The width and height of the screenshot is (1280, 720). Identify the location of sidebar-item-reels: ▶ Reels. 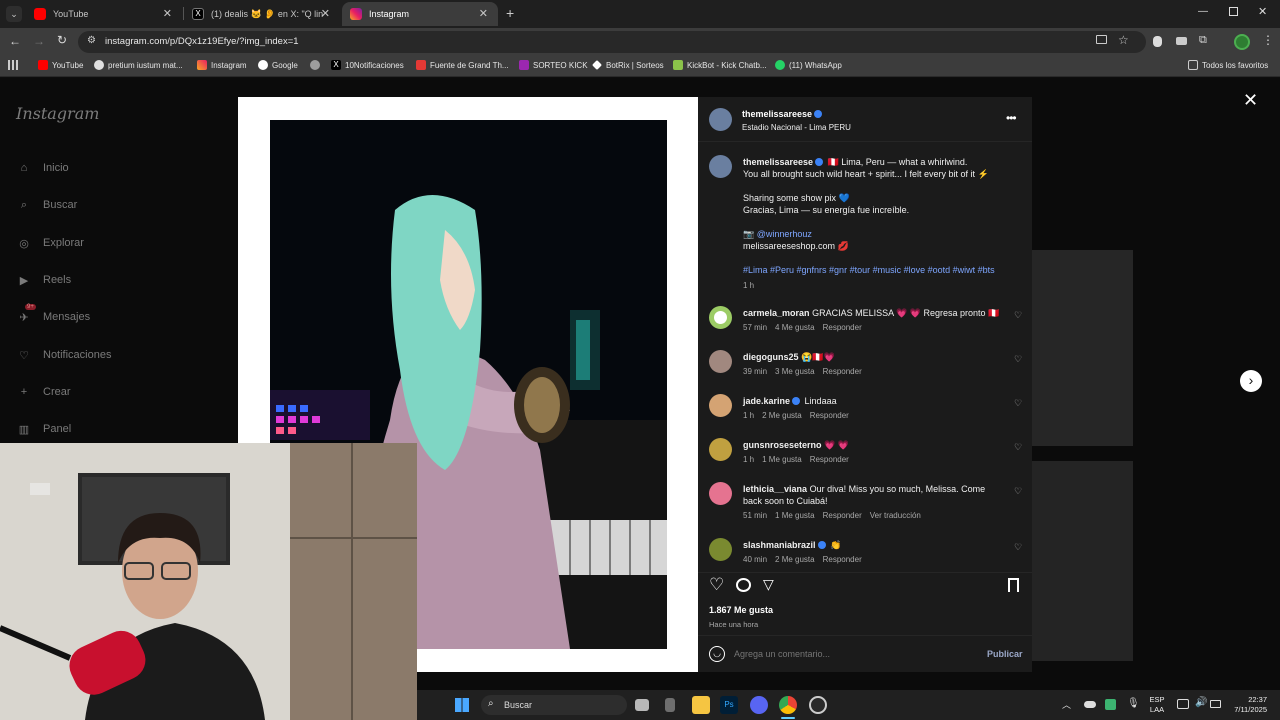
(43, 280).